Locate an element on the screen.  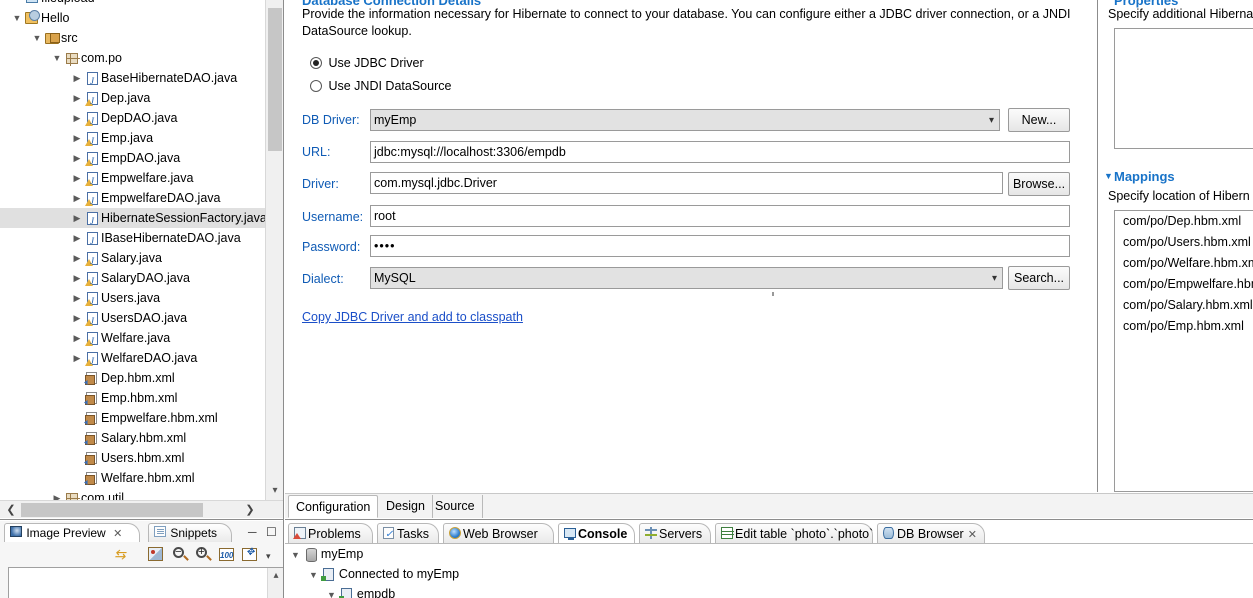
tree-item-hello: ▼ Hello is located at coordinates (132, 18).